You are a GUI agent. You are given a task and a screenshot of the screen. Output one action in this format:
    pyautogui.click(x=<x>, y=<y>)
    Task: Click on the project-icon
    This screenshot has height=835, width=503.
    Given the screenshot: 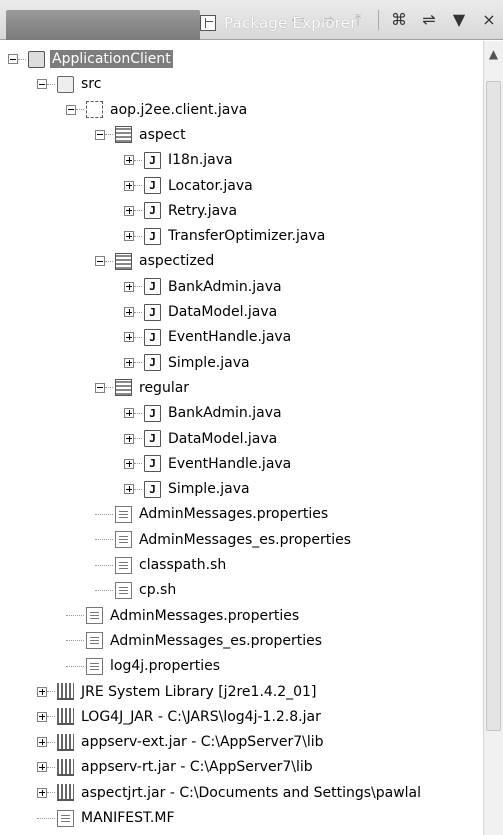 What is the action you would take?
    pyautogui.click(x=36, y=59)
    